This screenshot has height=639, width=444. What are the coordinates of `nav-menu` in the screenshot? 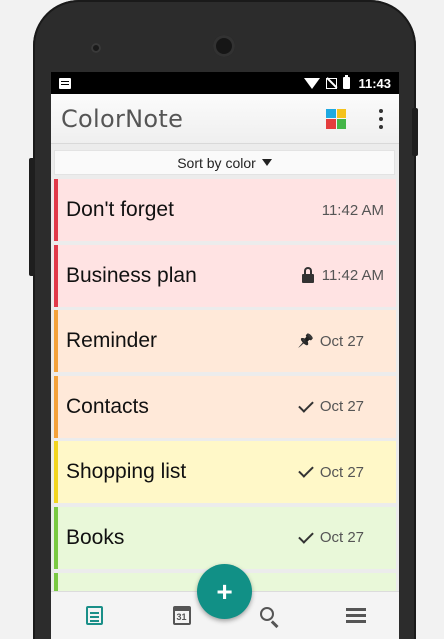 It's located at (356, 616).